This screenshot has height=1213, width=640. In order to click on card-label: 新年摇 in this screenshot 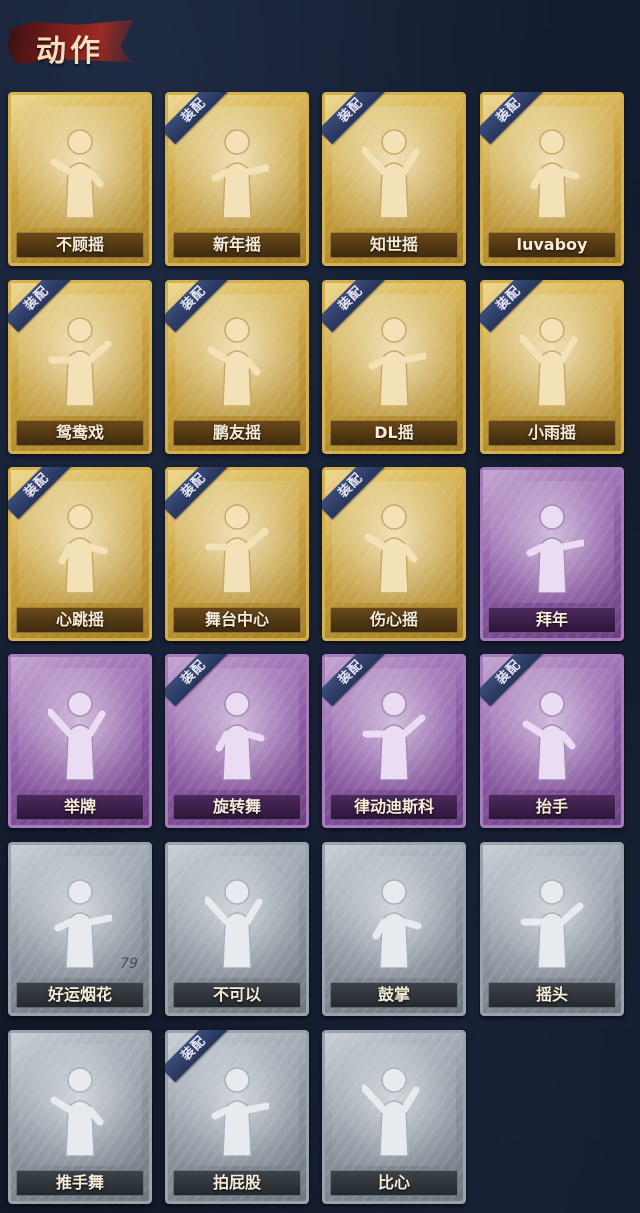, I will do `click(236, 244)`.